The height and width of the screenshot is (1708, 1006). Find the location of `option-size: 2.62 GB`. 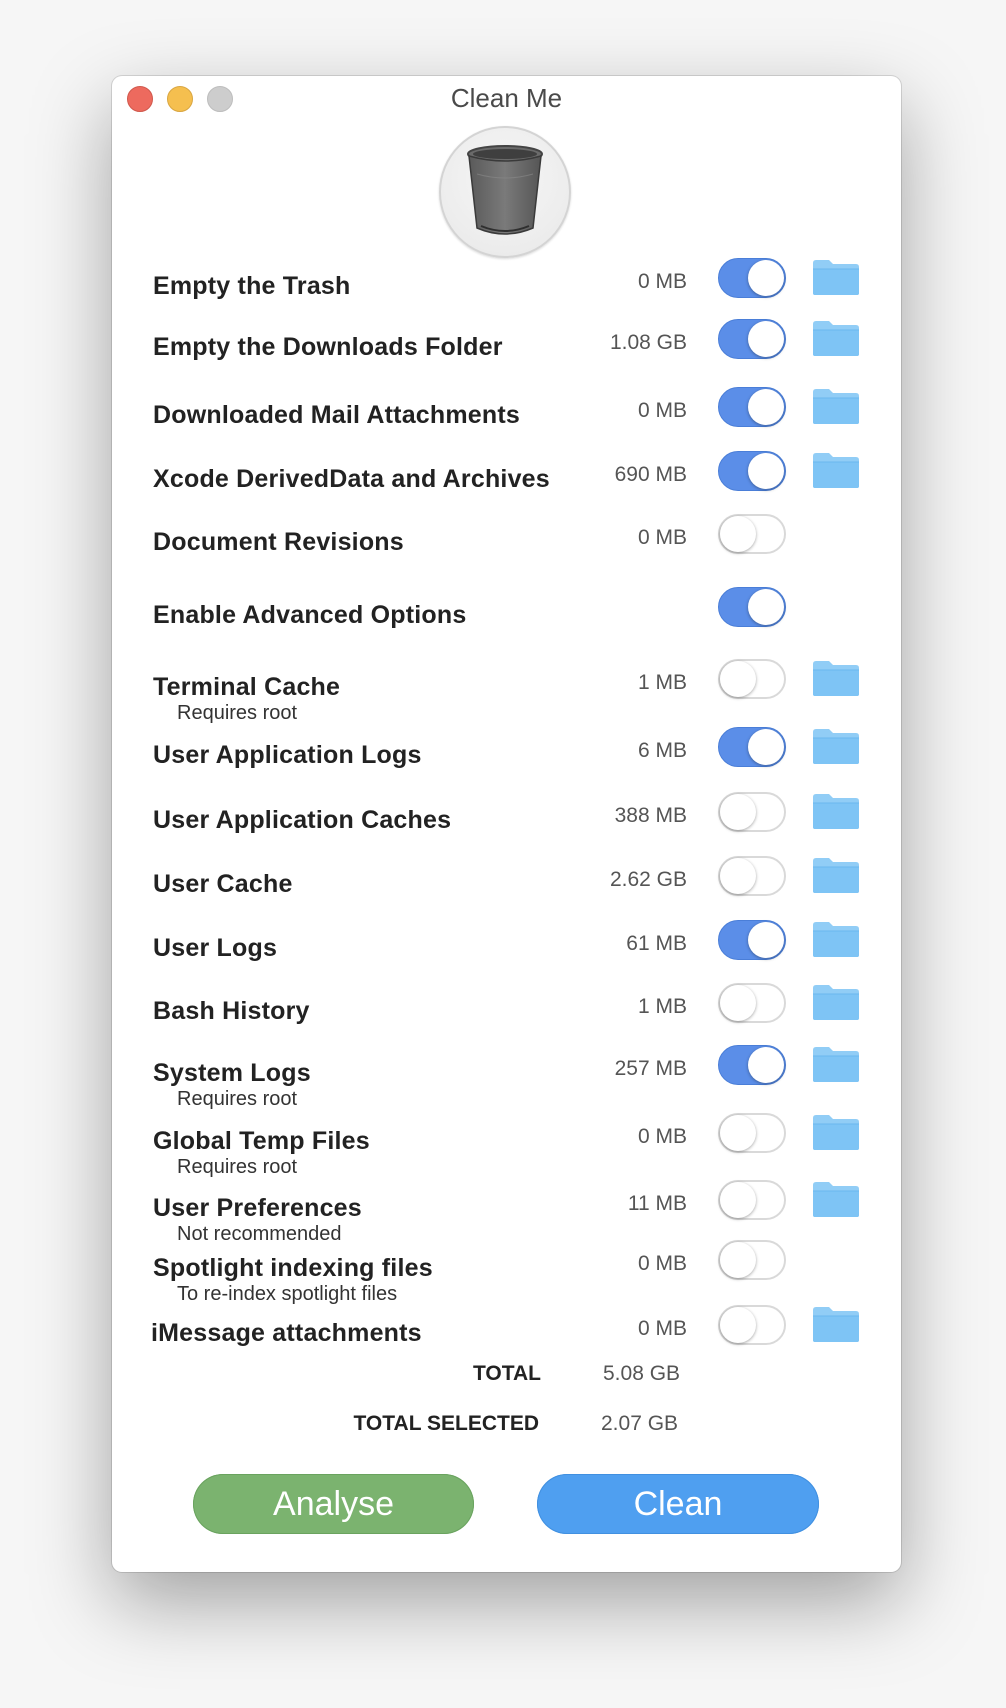

option-size: 2.62 GB is located at coordinates (648, 879).